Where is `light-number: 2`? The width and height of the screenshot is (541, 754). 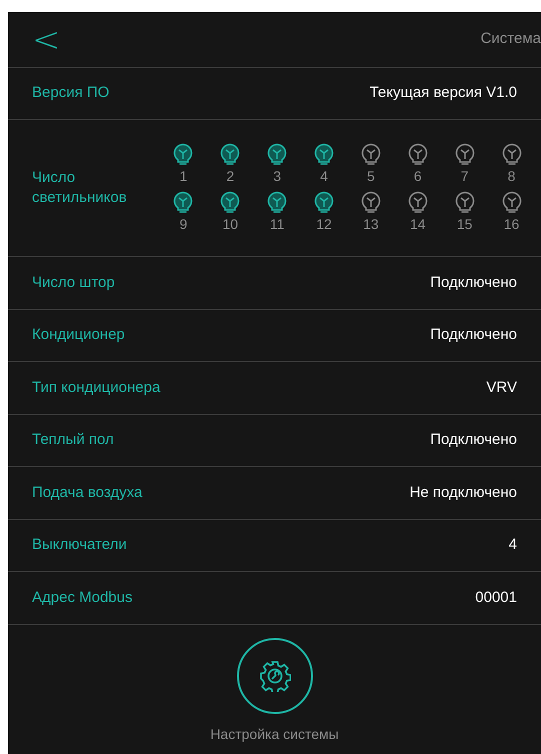 light-number: 2 is located at coordinates (230, 176).